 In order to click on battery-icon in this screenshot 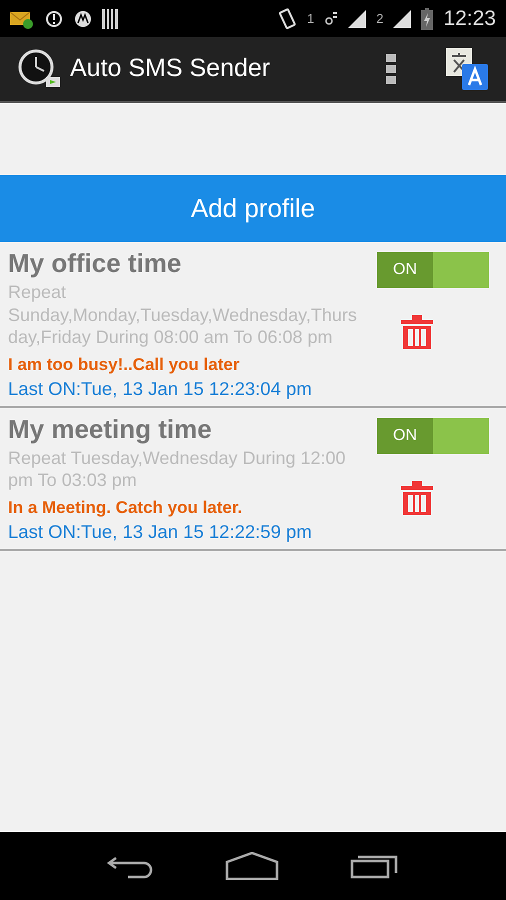, I will do `click(427, 19)`.